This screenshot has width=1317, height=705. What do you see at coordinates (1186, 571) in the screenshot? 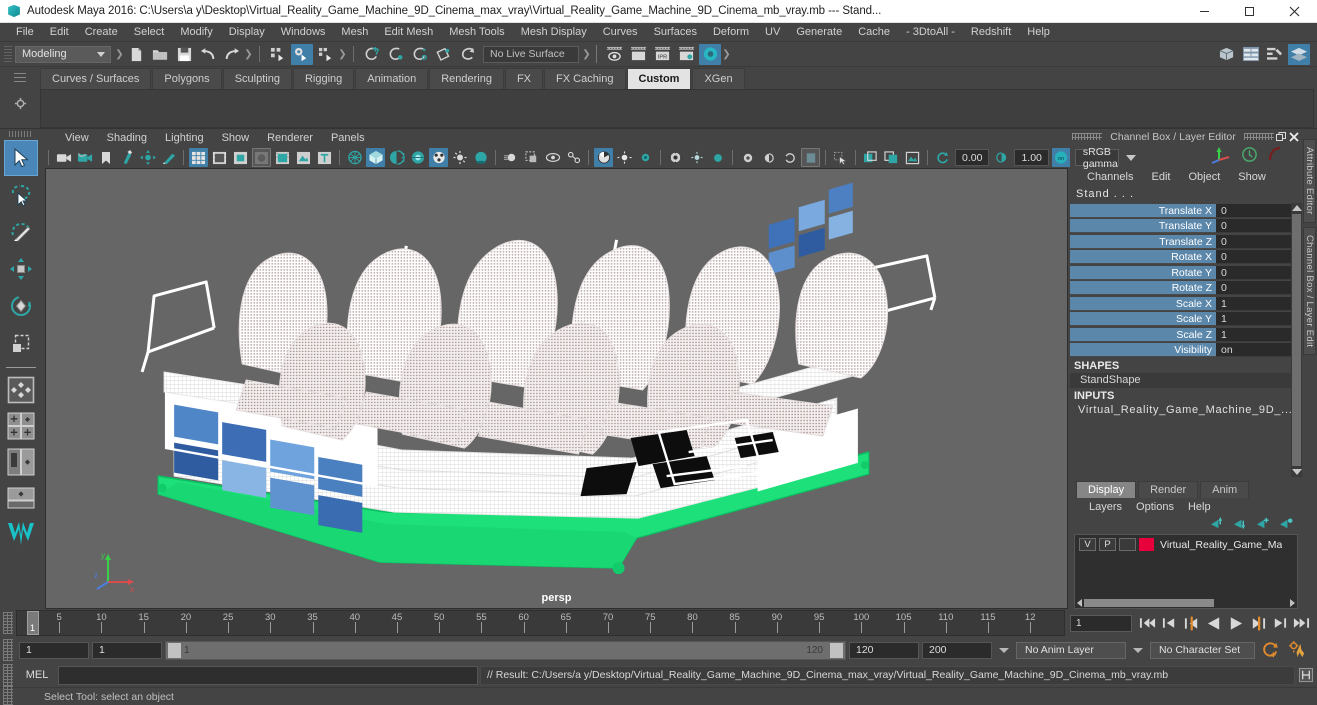
I see `layer-list: V P Virtual_Reality_Game_Ma` at bounding box center [1186, 571].